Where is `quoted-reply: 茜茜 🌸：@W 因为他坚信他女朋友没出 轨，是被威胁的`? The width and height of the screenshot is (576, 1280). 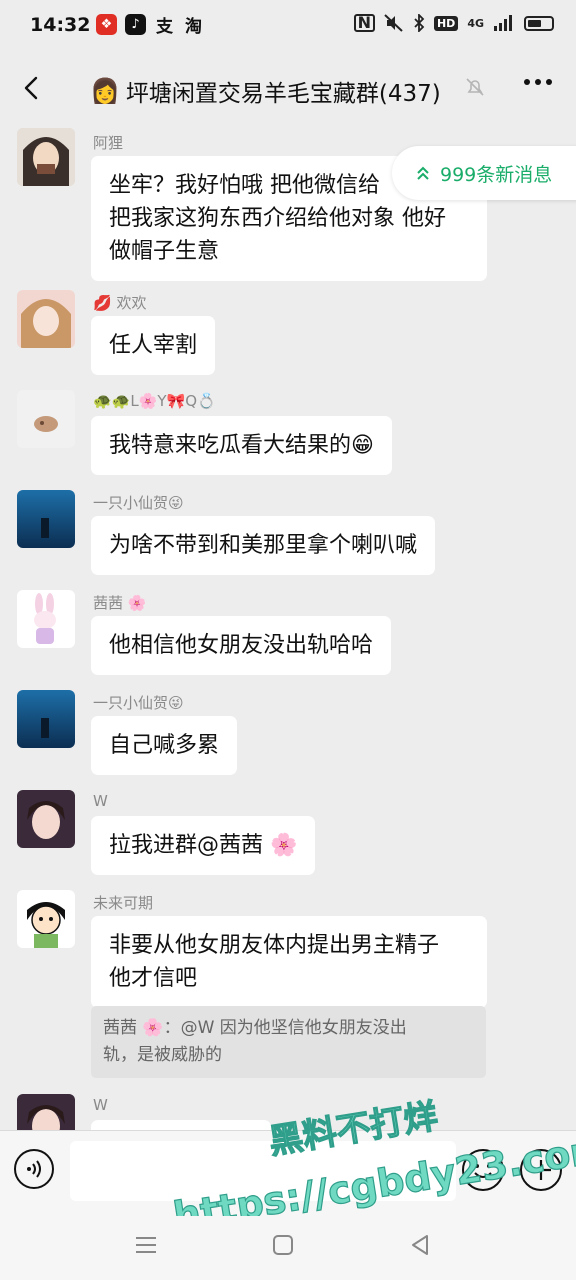 quoted-reply: 茜茜 🌸：@W 因为他坚信他女朋友没出 轨，是被威胁的 is located at coordinates (288, 1042).